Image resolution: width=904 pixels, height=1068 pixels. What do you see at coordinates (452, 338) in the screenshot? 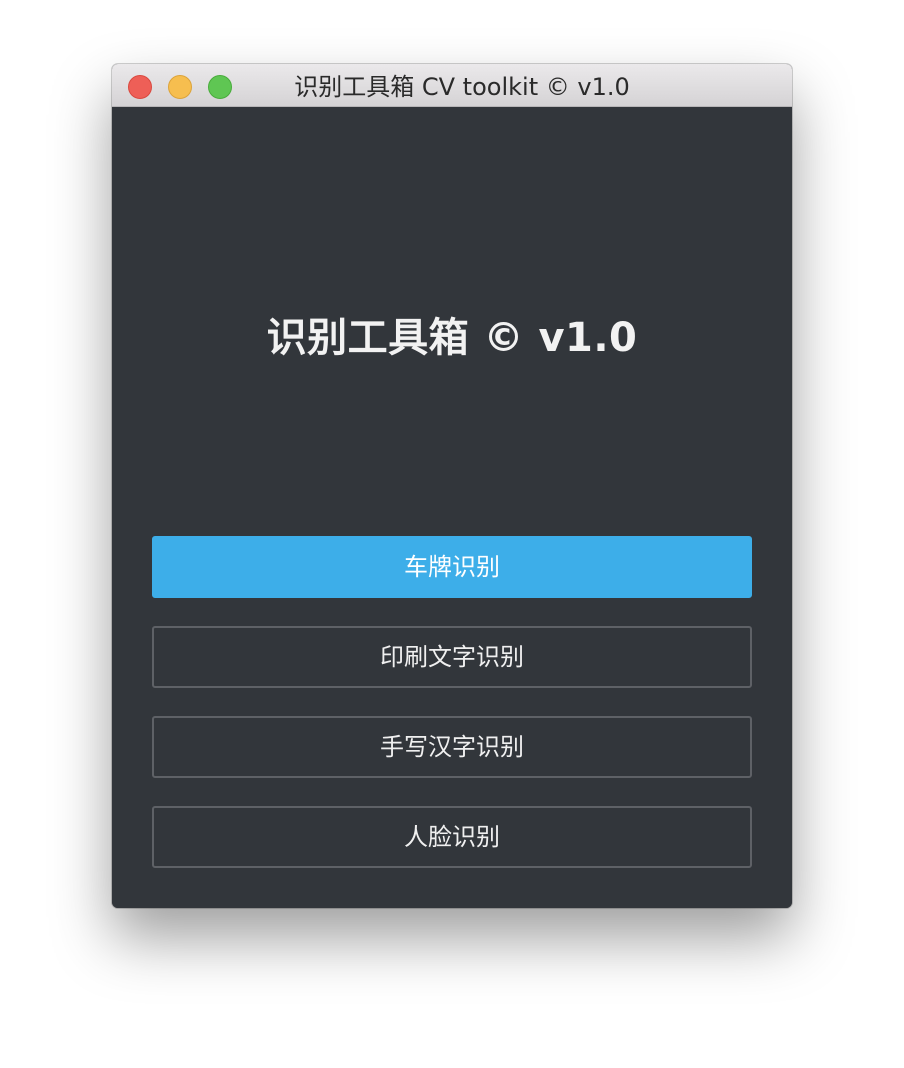
I see `app-heading: 识别工具箱 © v1.0` at bounding box center [452, 338].